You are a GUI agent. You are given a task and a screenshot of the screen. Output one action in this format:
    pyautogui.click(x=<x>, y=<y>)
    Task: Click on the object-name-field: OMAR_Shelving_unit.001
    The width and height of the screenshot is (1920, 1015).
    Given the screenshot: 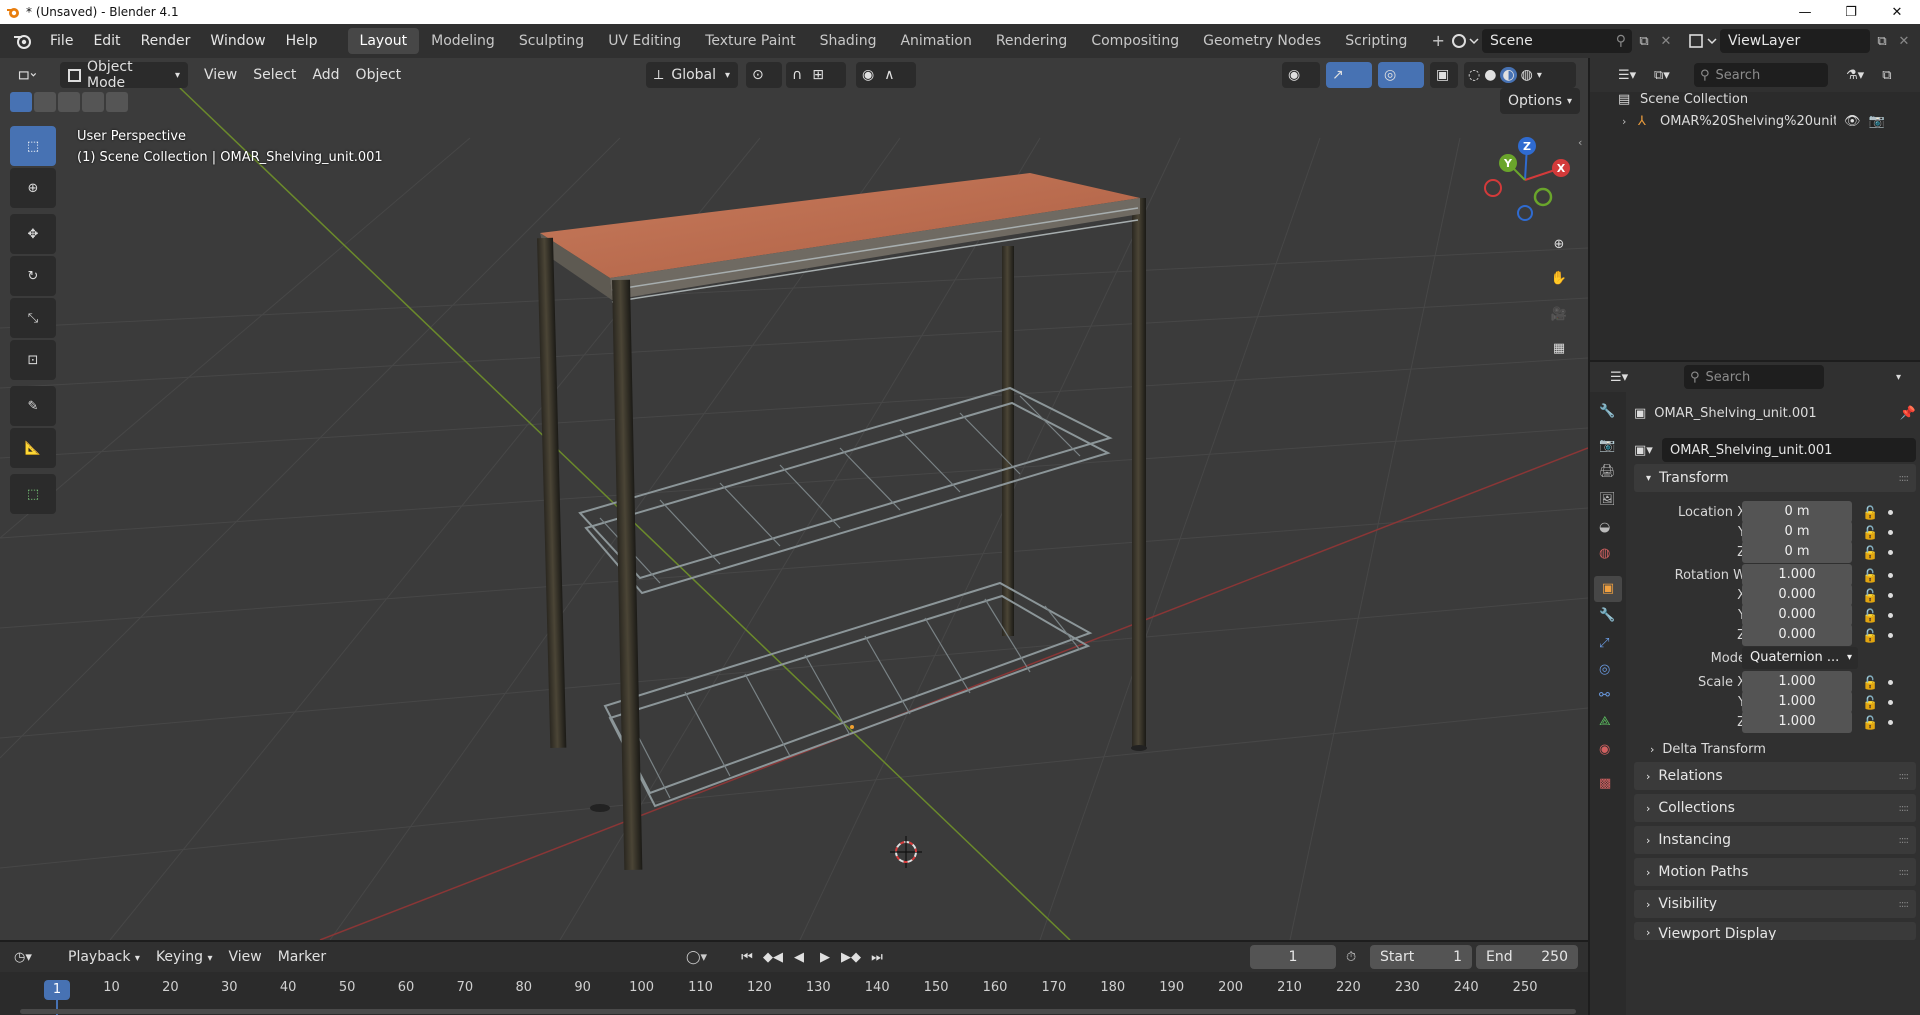 What is the action you would take?
    pyautogui.click(x=1789, y=450)
    